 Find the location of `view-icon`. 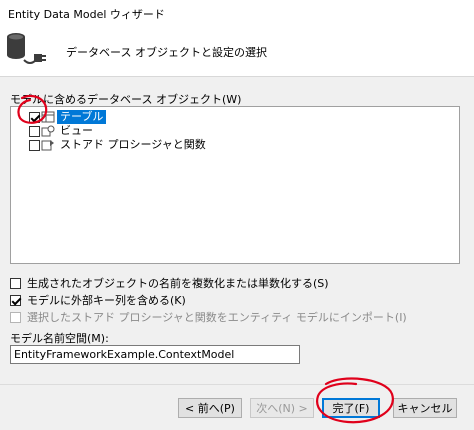

view-icon is located at coordinates (48, 131).